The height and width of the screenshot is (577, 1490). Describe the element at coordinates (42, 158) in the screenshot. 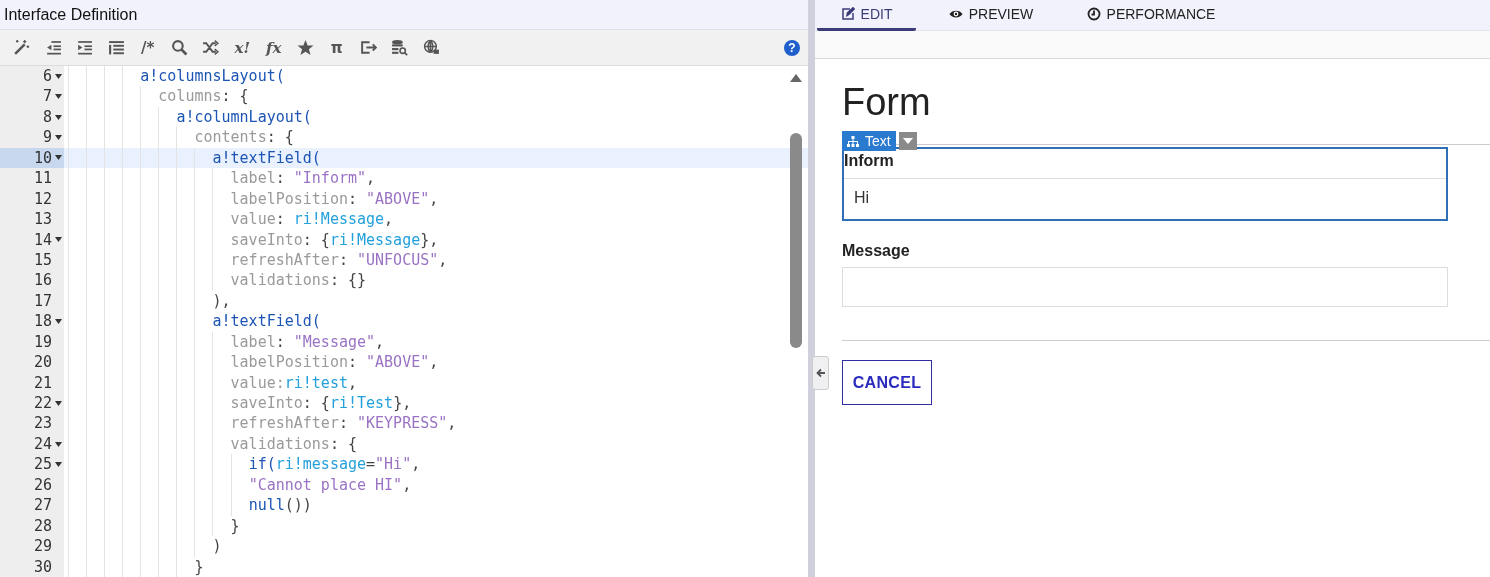

I see `line-number: 10` at that location.